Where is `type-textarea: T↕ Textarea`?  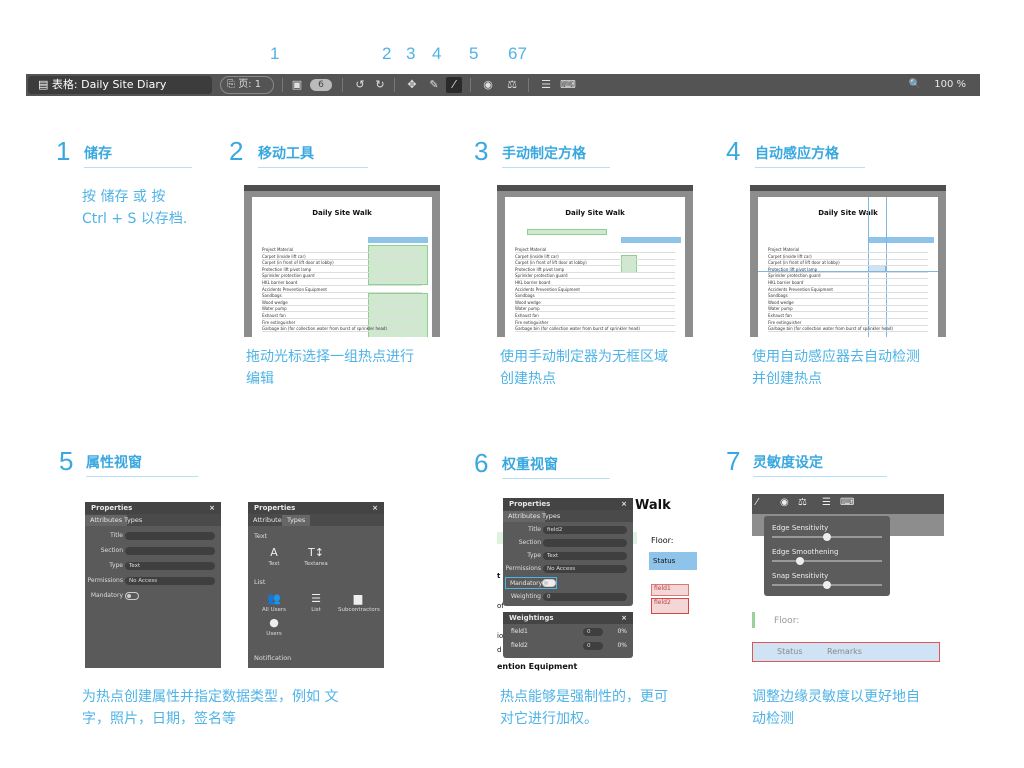 type-textarea: T↕ Textarea is located at coordinates (316, 556).